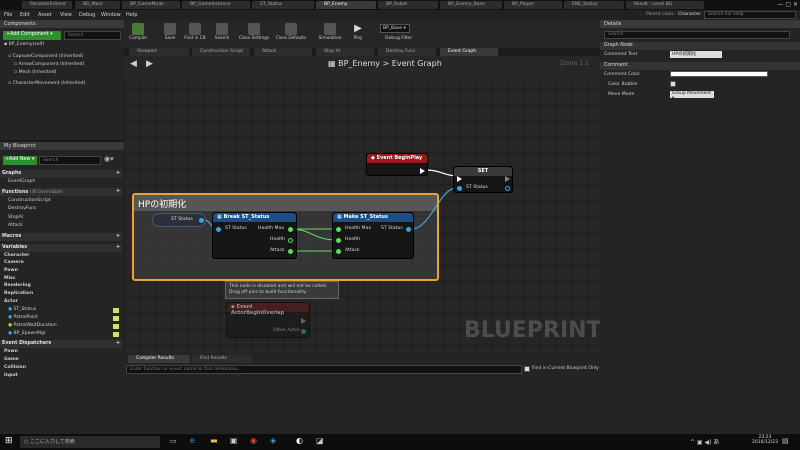  What do you see at coordinates (61, 344) in the screenshot?
I see `dispatchers-section: Event Dispatchers +` at bounding box center [61, 344].